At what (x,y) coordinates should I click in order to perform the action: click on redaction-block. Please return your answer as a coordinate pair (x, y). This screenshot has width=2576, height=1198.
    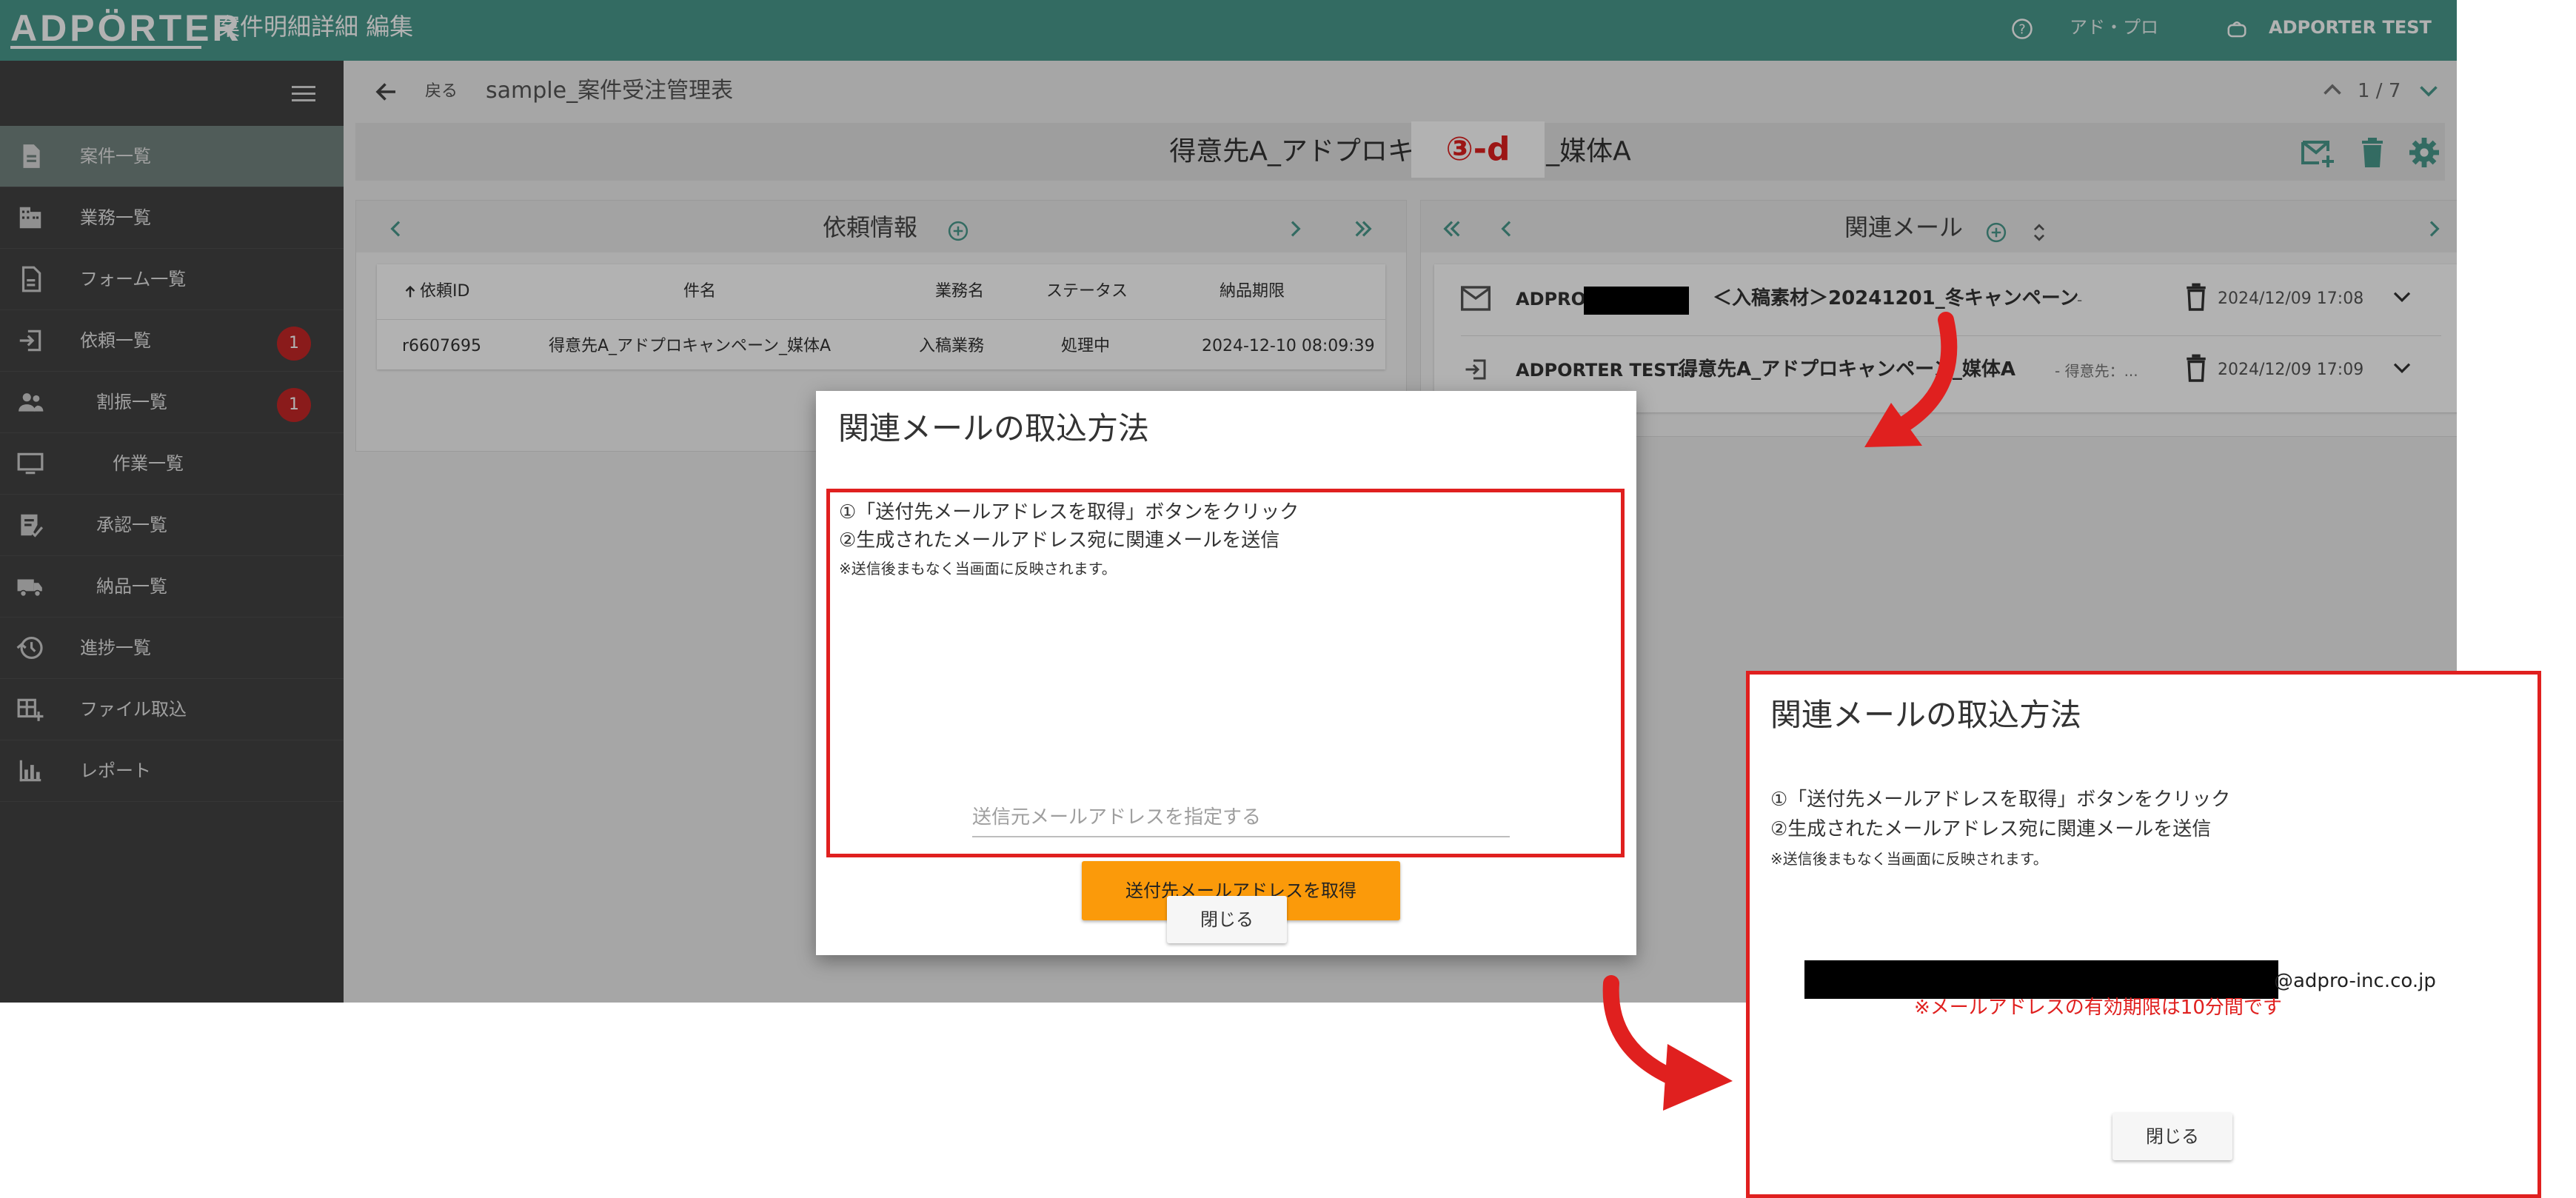
    Looking at the image, I should click on (2041, 979).